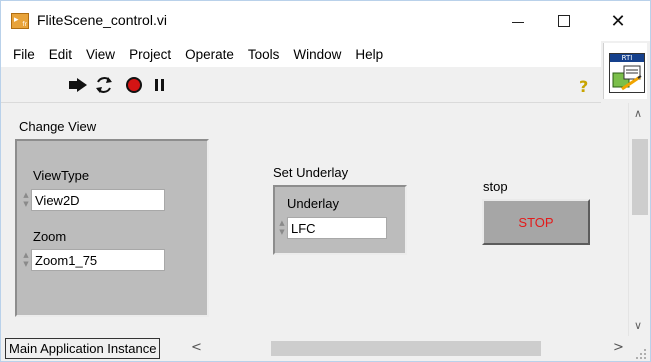  I want to click on maximize-icon, so click(564, 21).